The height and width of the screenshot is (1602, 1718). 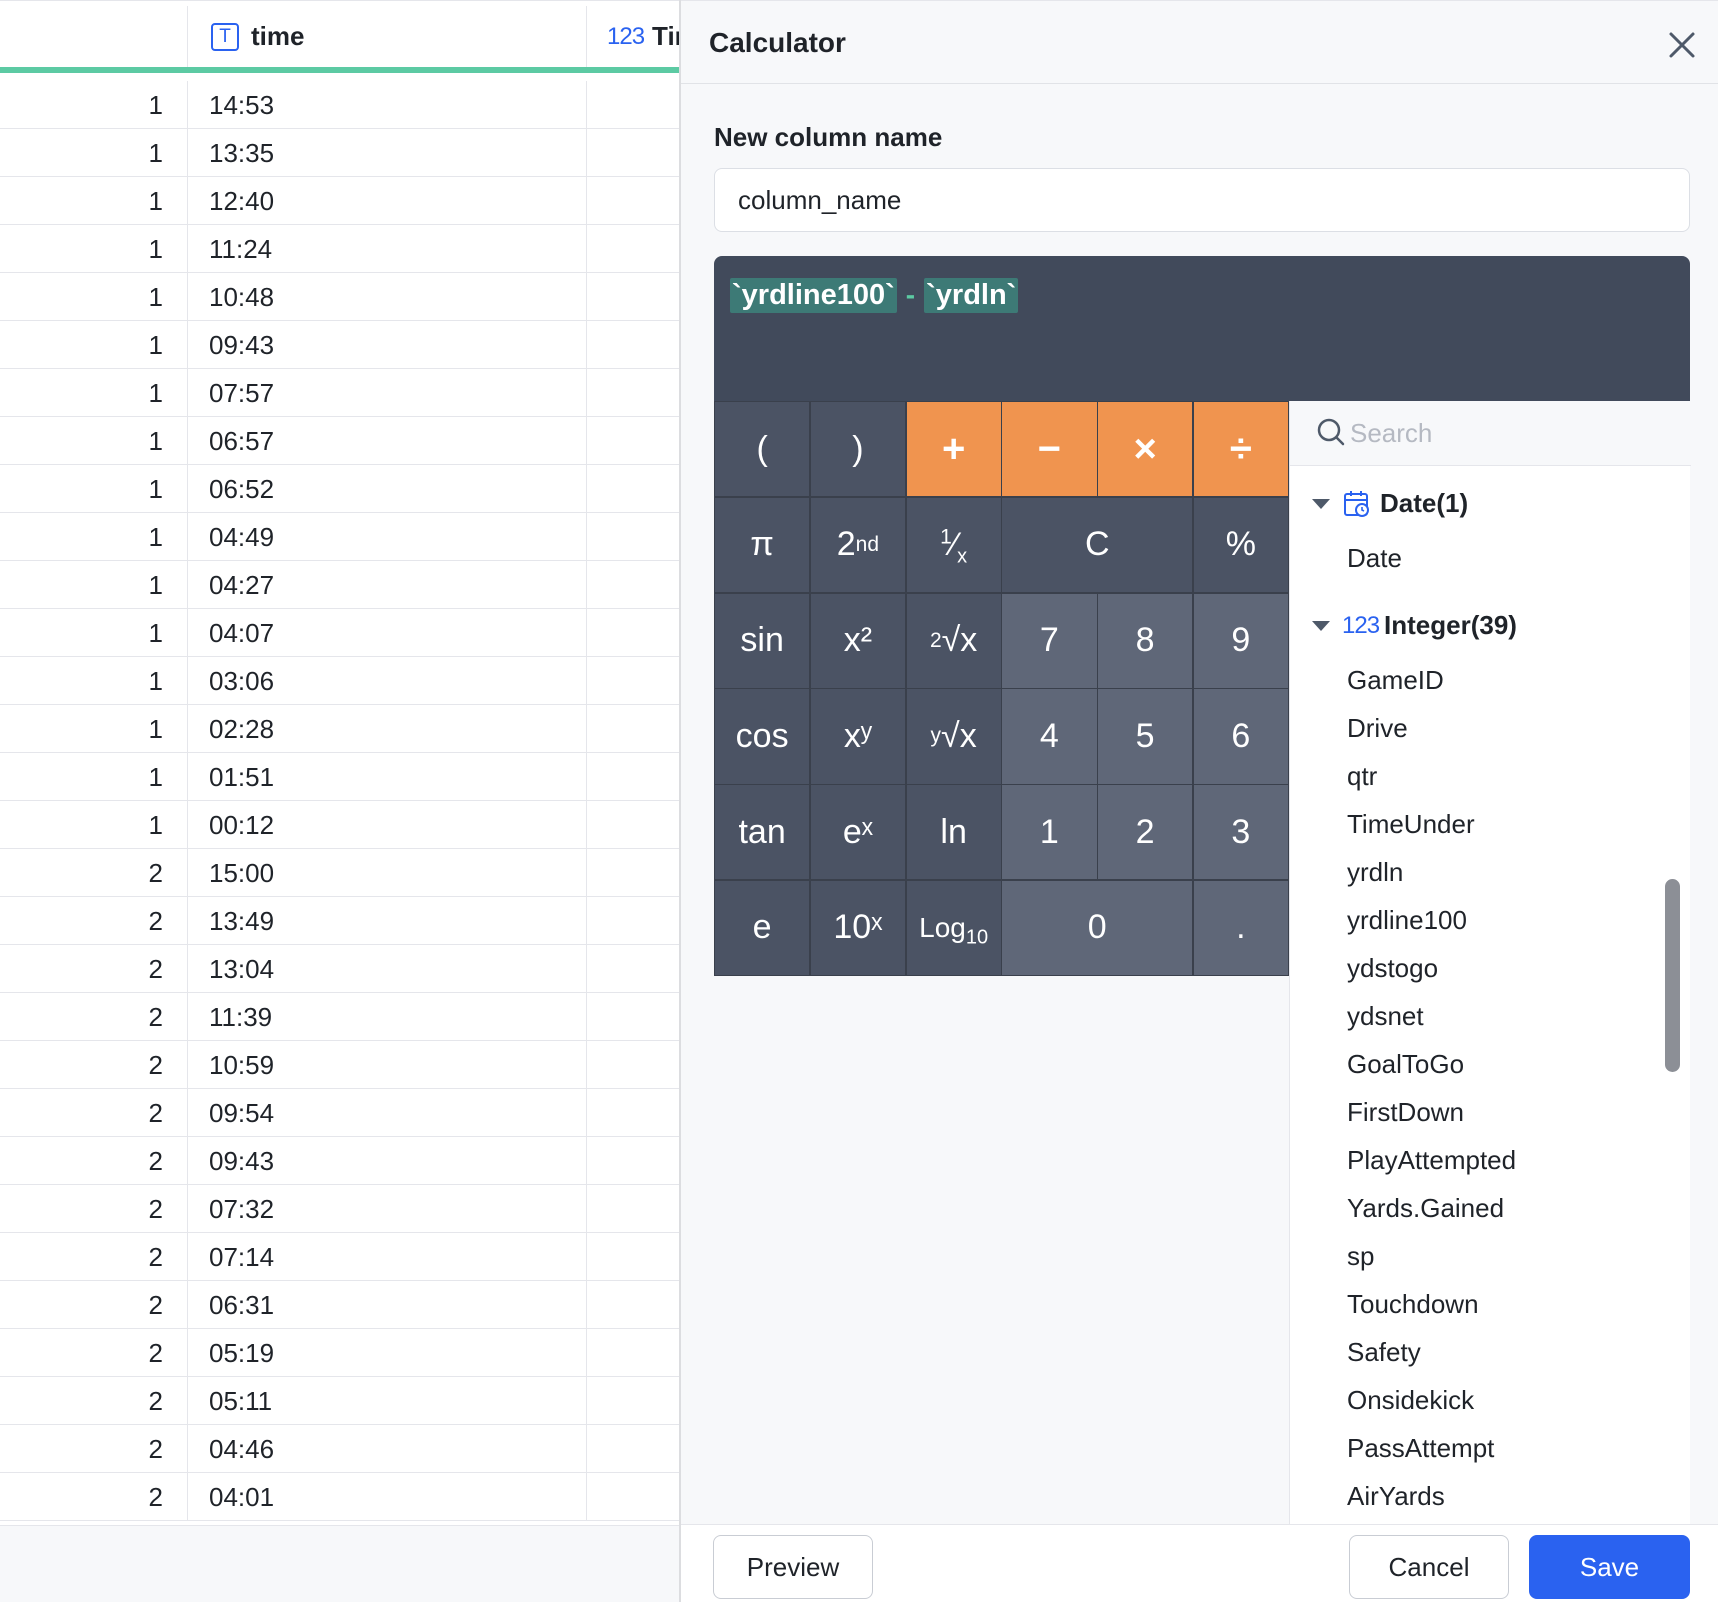 What do you see at coordinates (339, 489) in the screenshot?
I see `table-row: 1 06:52` at bounding box center [339, 489].